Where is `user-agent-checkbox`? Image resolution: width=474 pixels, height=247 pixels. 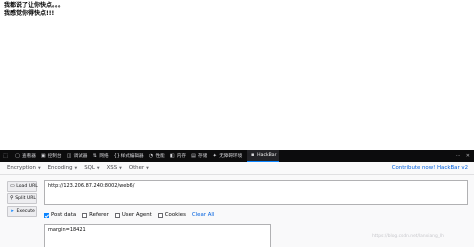 user-agent-checkbox is located at coordinates (117, 215).